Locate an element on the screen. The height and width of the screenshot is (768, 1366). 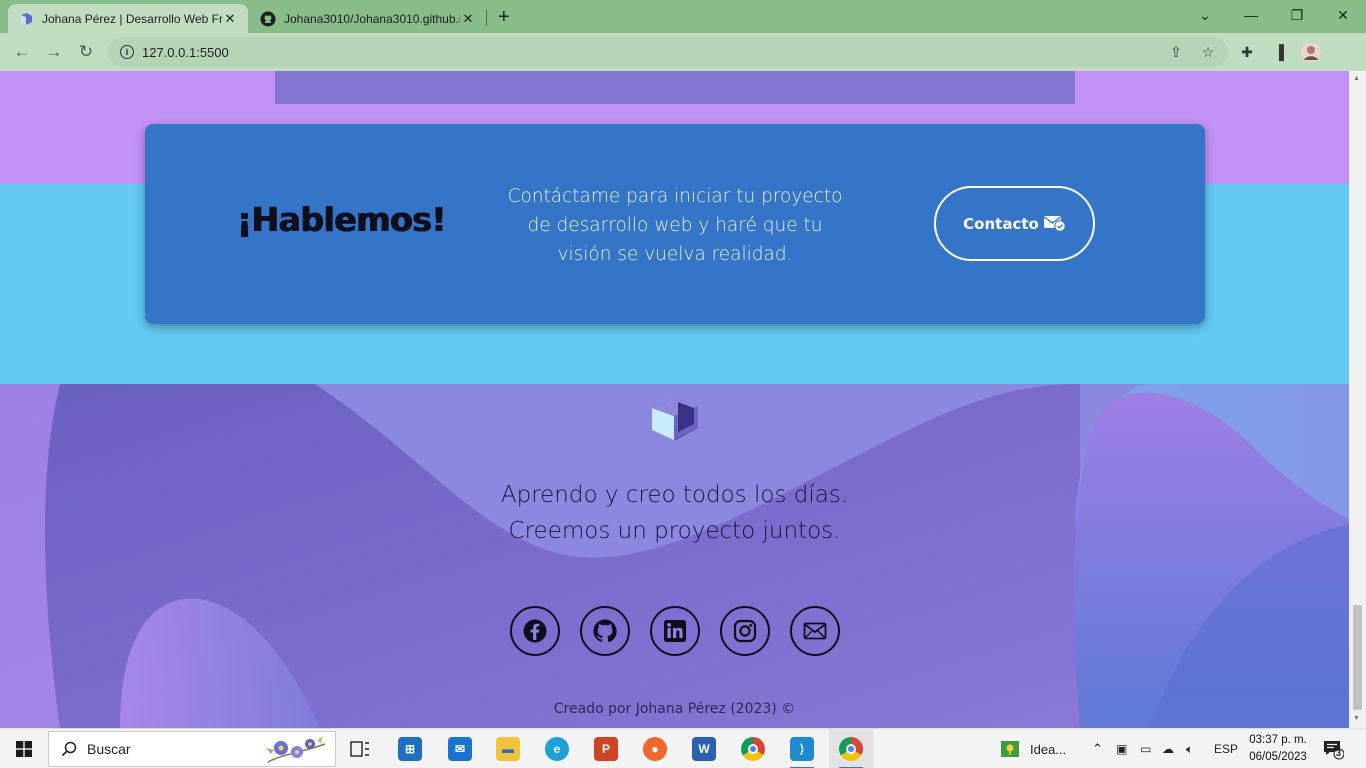
github-link is located at coordinates (605, 631).